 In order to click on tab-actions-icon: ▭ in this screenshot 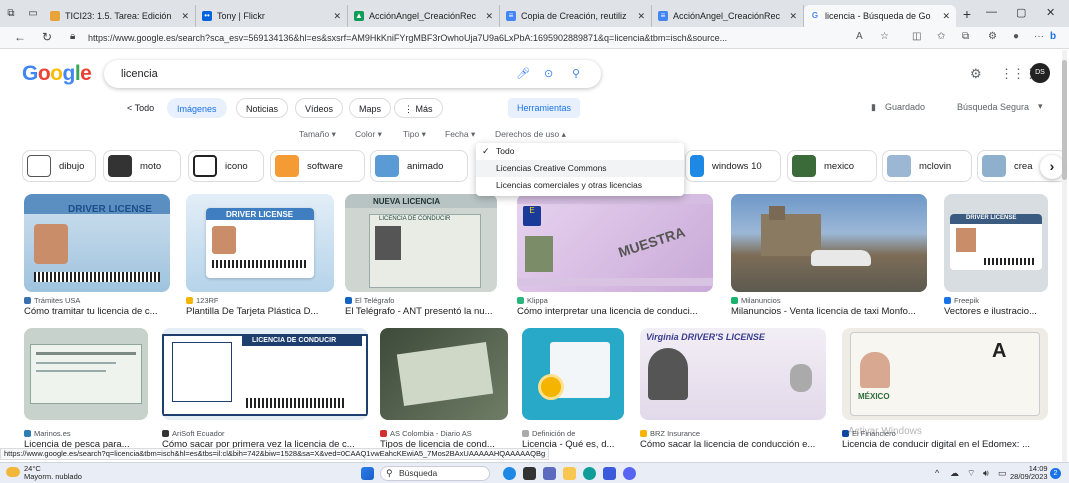, I will do `click(33, 13)`.